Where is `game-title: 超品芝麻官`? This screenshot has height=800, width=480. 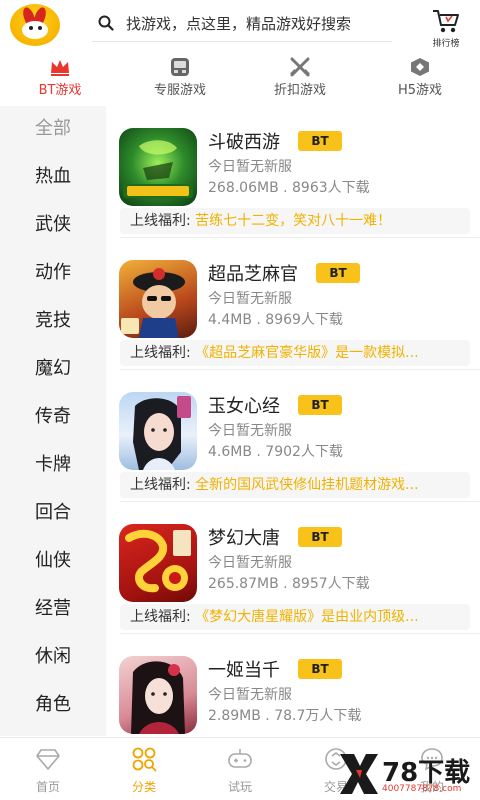
game-title: 超品芝麻官 is located at coordinates (253, 273).